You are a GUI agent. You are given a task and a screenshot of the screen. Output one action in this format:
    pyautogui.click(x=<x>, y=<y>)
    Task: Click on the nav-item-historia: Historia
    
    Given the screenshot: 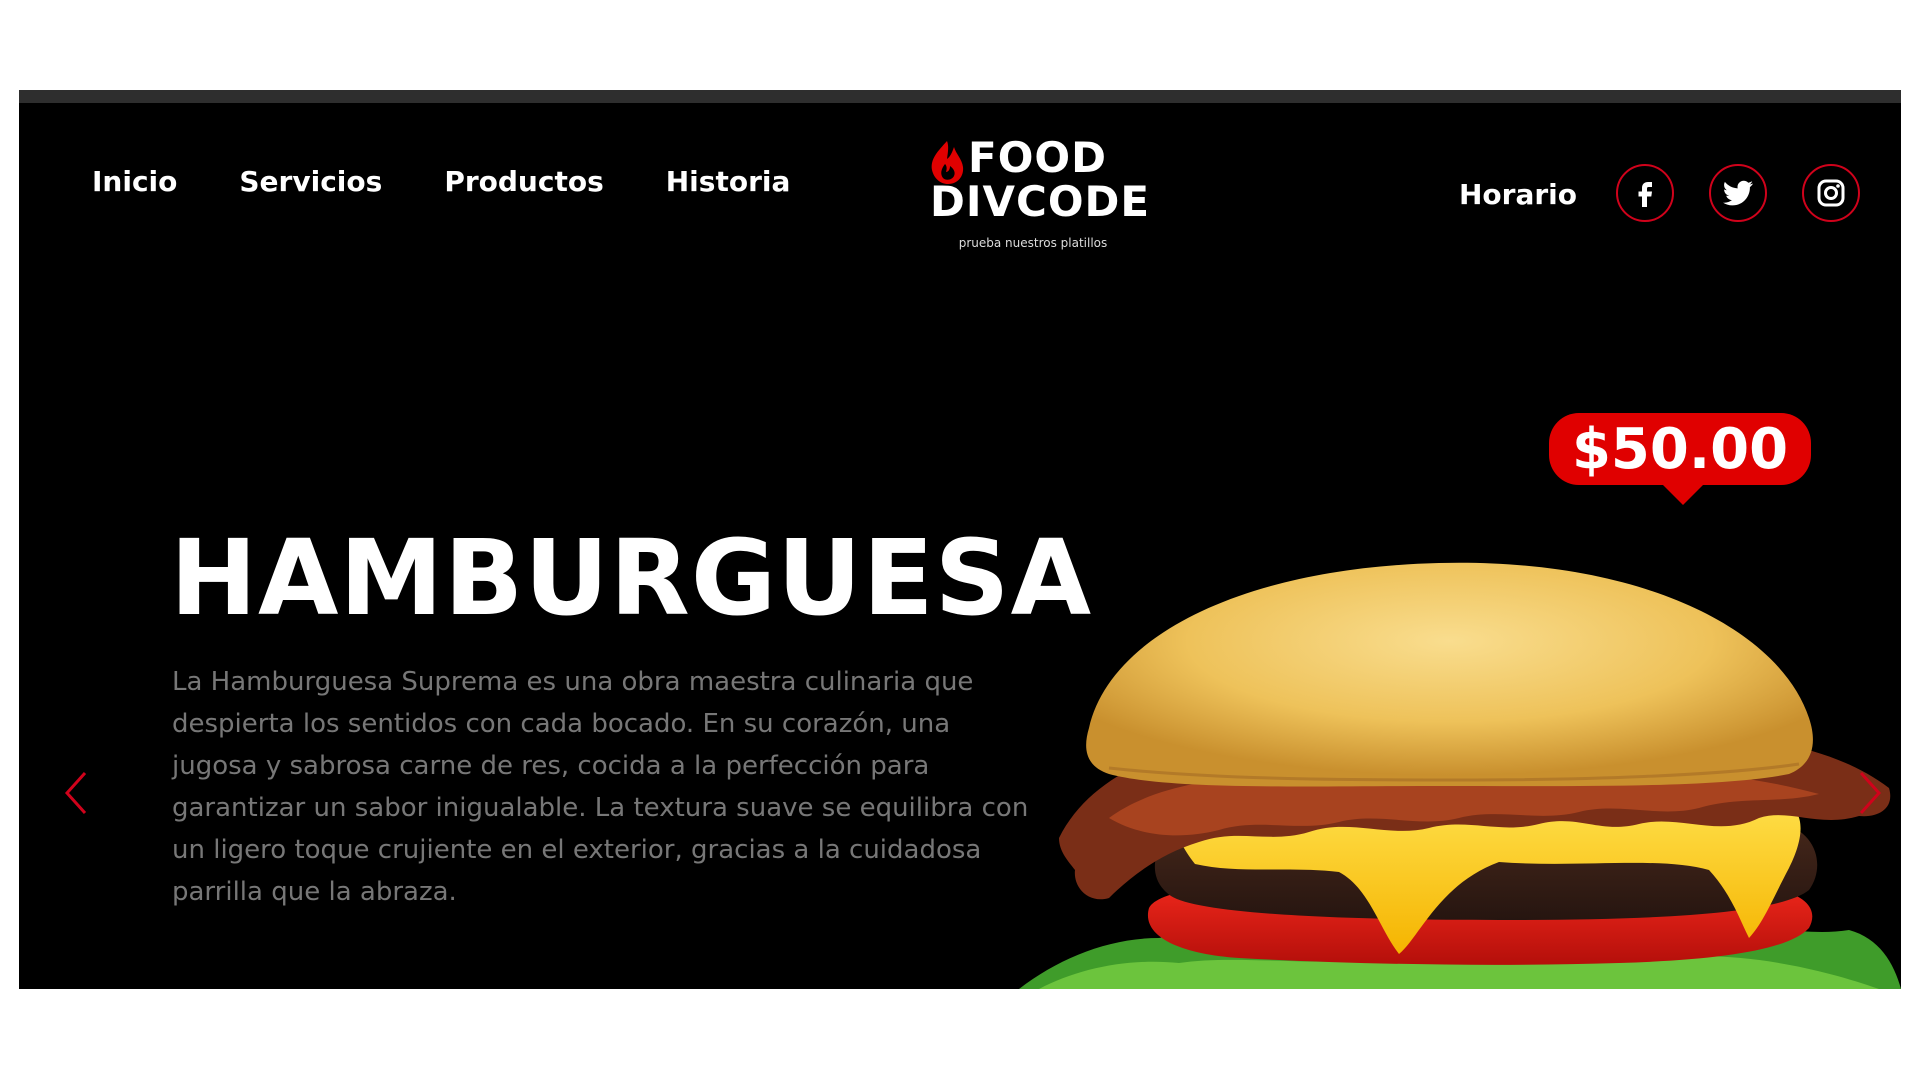 What is the action you would take?
    pyautogui.click(x=728, y=181)
    